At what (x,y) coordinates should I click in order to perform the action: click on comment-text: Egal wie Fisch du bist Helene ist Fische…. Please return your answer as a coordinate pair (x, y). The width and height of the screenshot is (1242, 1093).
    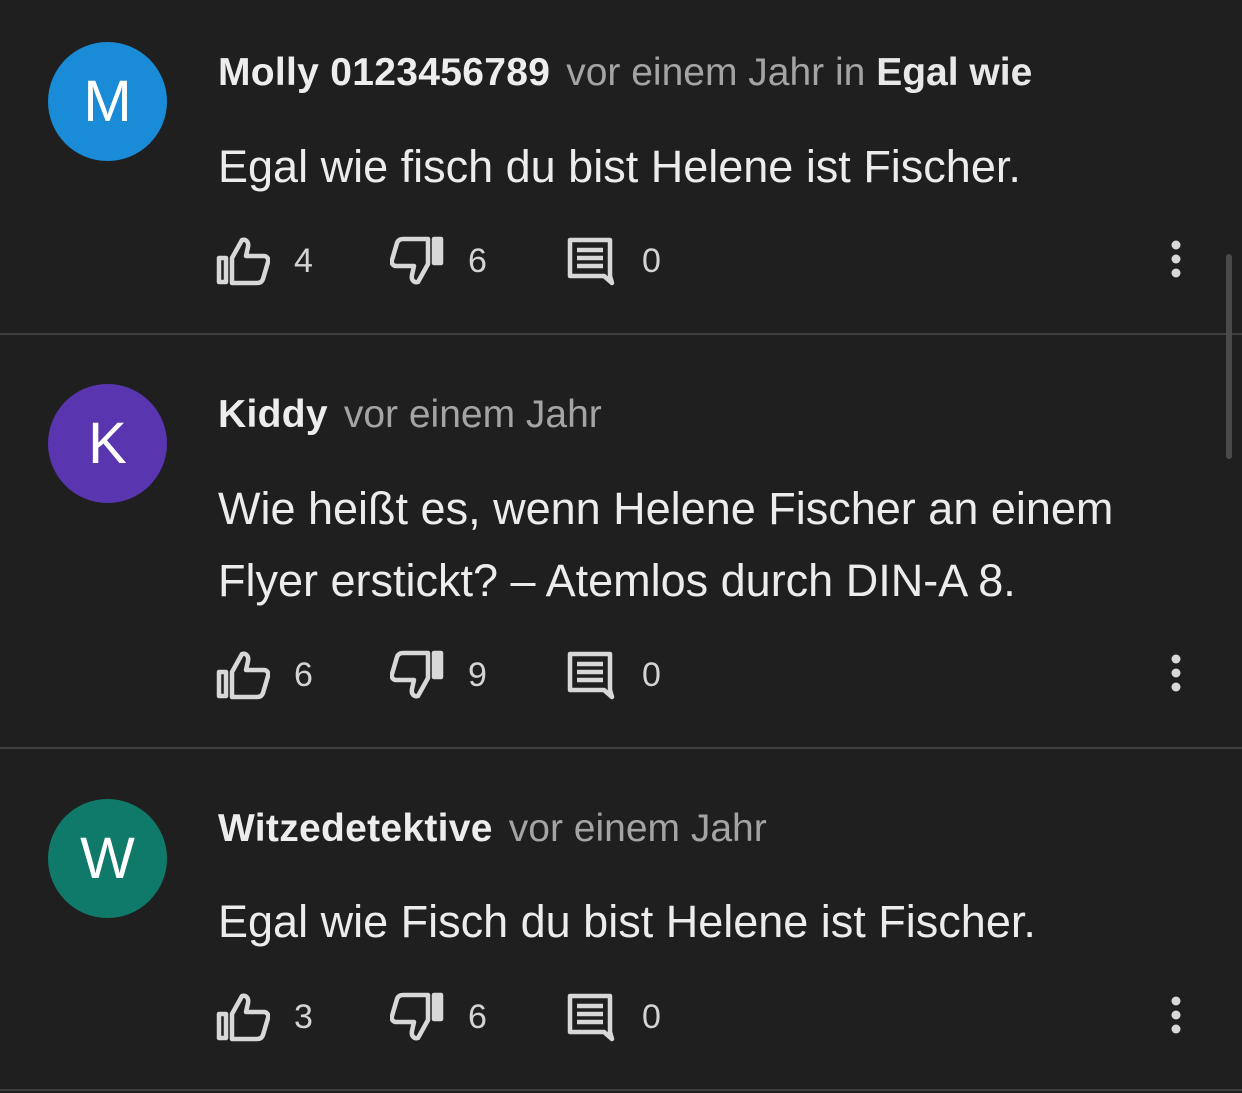
    Looking at the image, I should click on (627, 921).